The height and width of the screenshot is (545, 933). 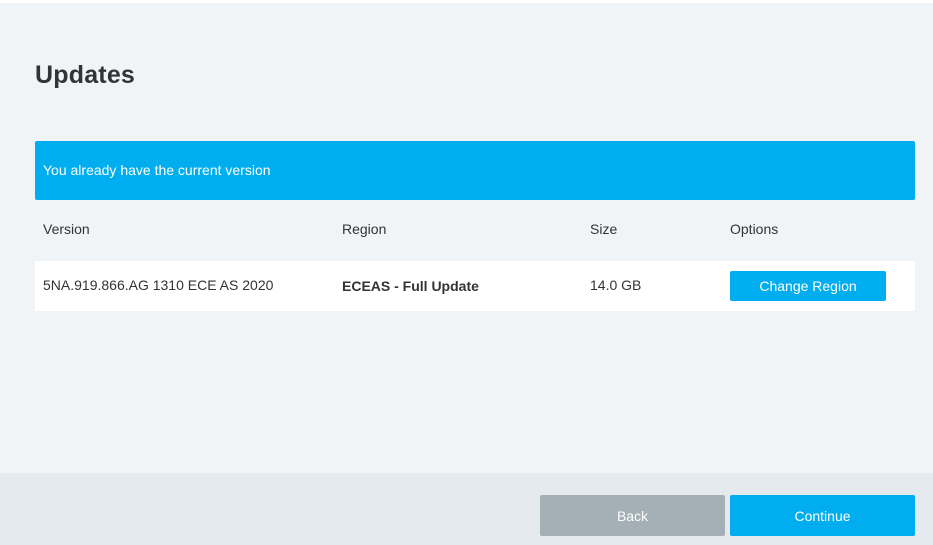 What do you see at coordinates (822, 515) in the screenshot?
I see `continue-button: Continue` at bounding box center [822, 515].